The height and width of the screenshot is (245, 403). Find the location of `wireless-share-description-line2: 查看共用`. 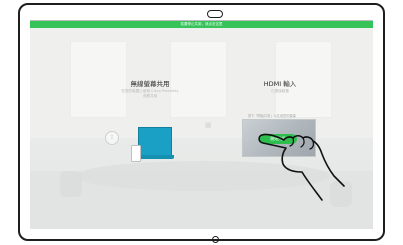

wireless-share-description-line2: 查看共用 is located at coordinates (150, 96).